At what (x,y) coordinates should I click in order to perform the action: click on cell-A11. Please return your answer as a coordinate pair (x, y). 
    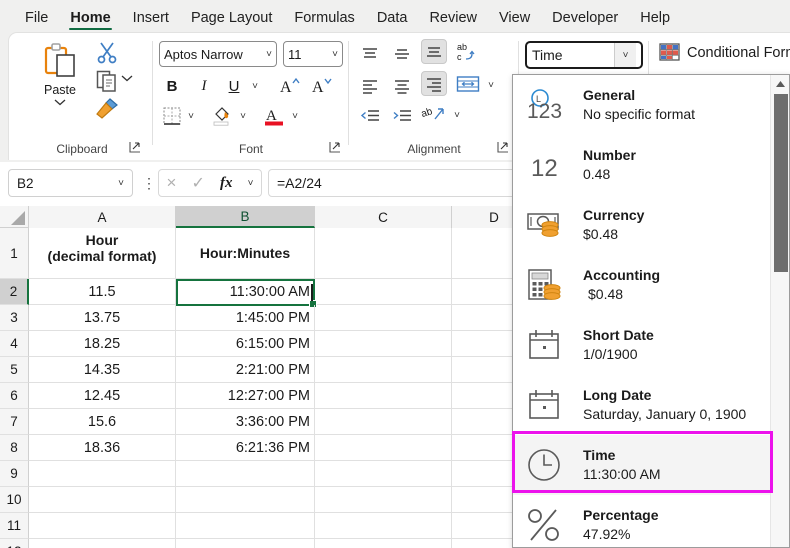
    Looking at the image, I should click on (102, 526).